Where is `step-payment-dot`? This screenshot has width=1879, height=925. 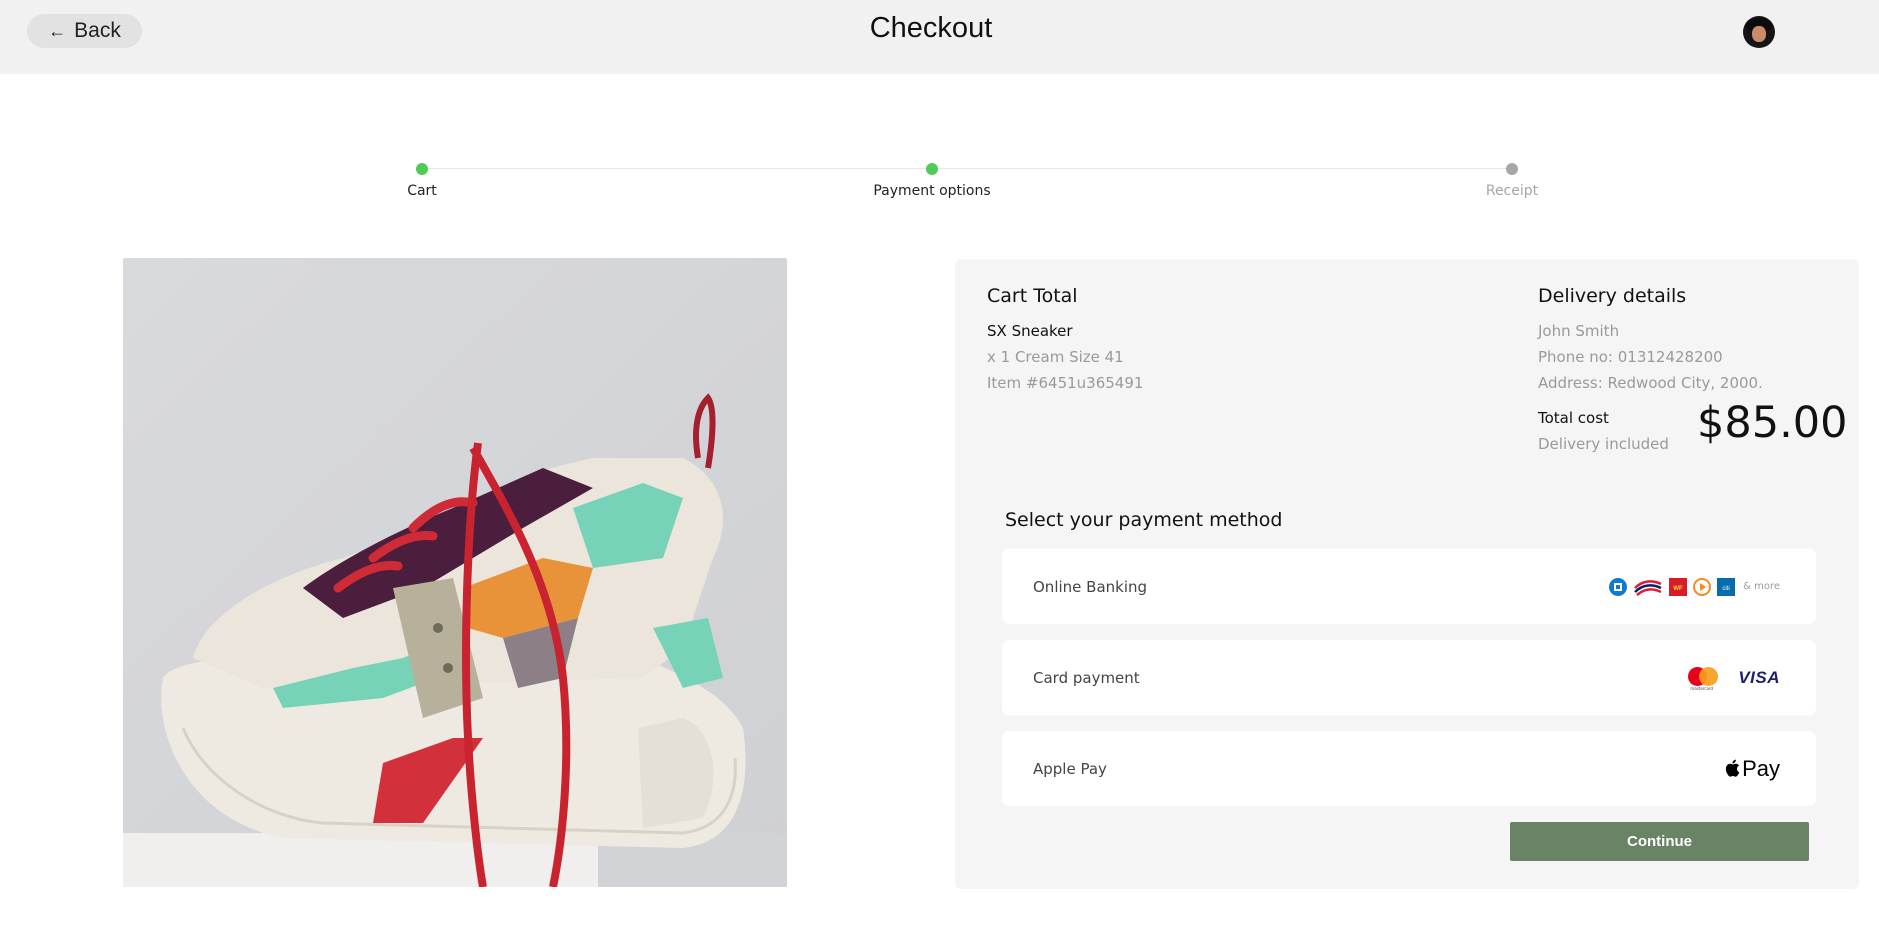 step-payment-dot is located at coordinates (932, 169).